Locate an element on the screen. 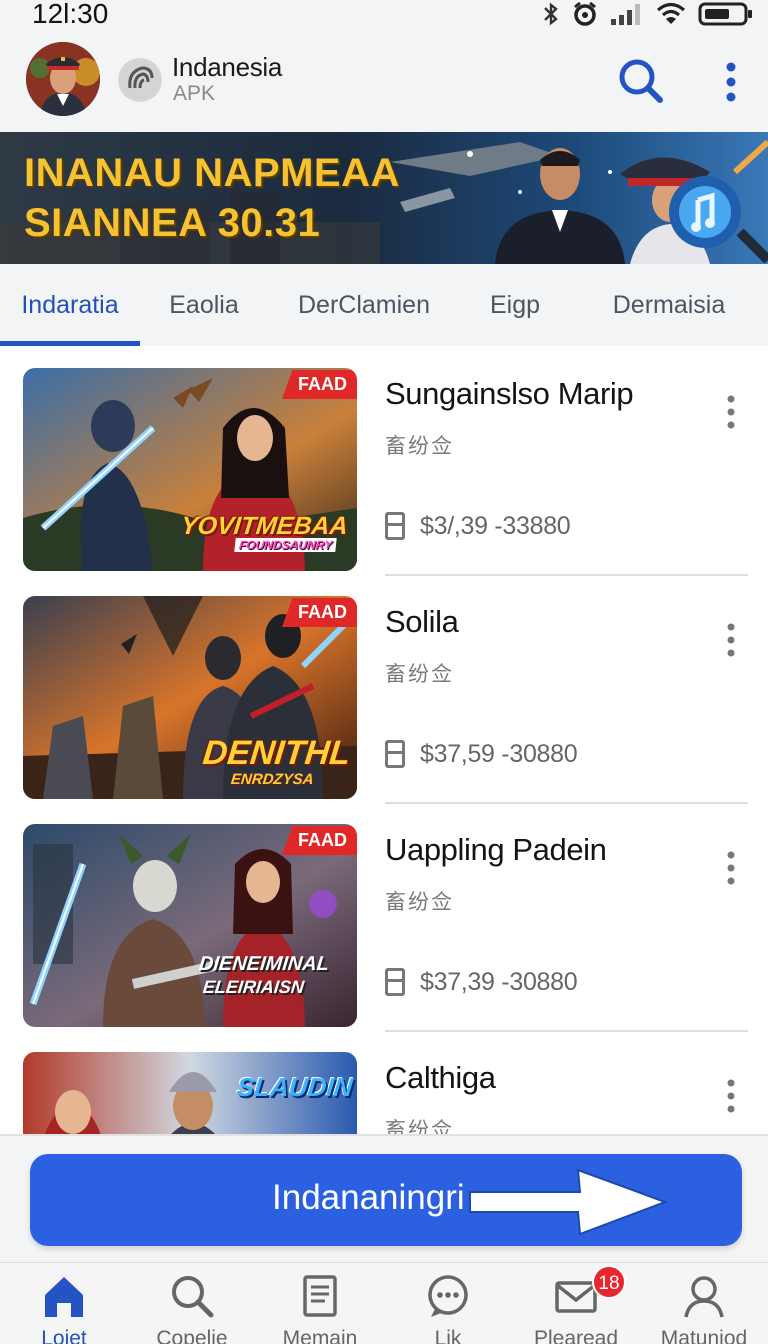 This screenshot has height=1344, width=768. cta-label: Indananingri is located at coordinates (368, 1197).